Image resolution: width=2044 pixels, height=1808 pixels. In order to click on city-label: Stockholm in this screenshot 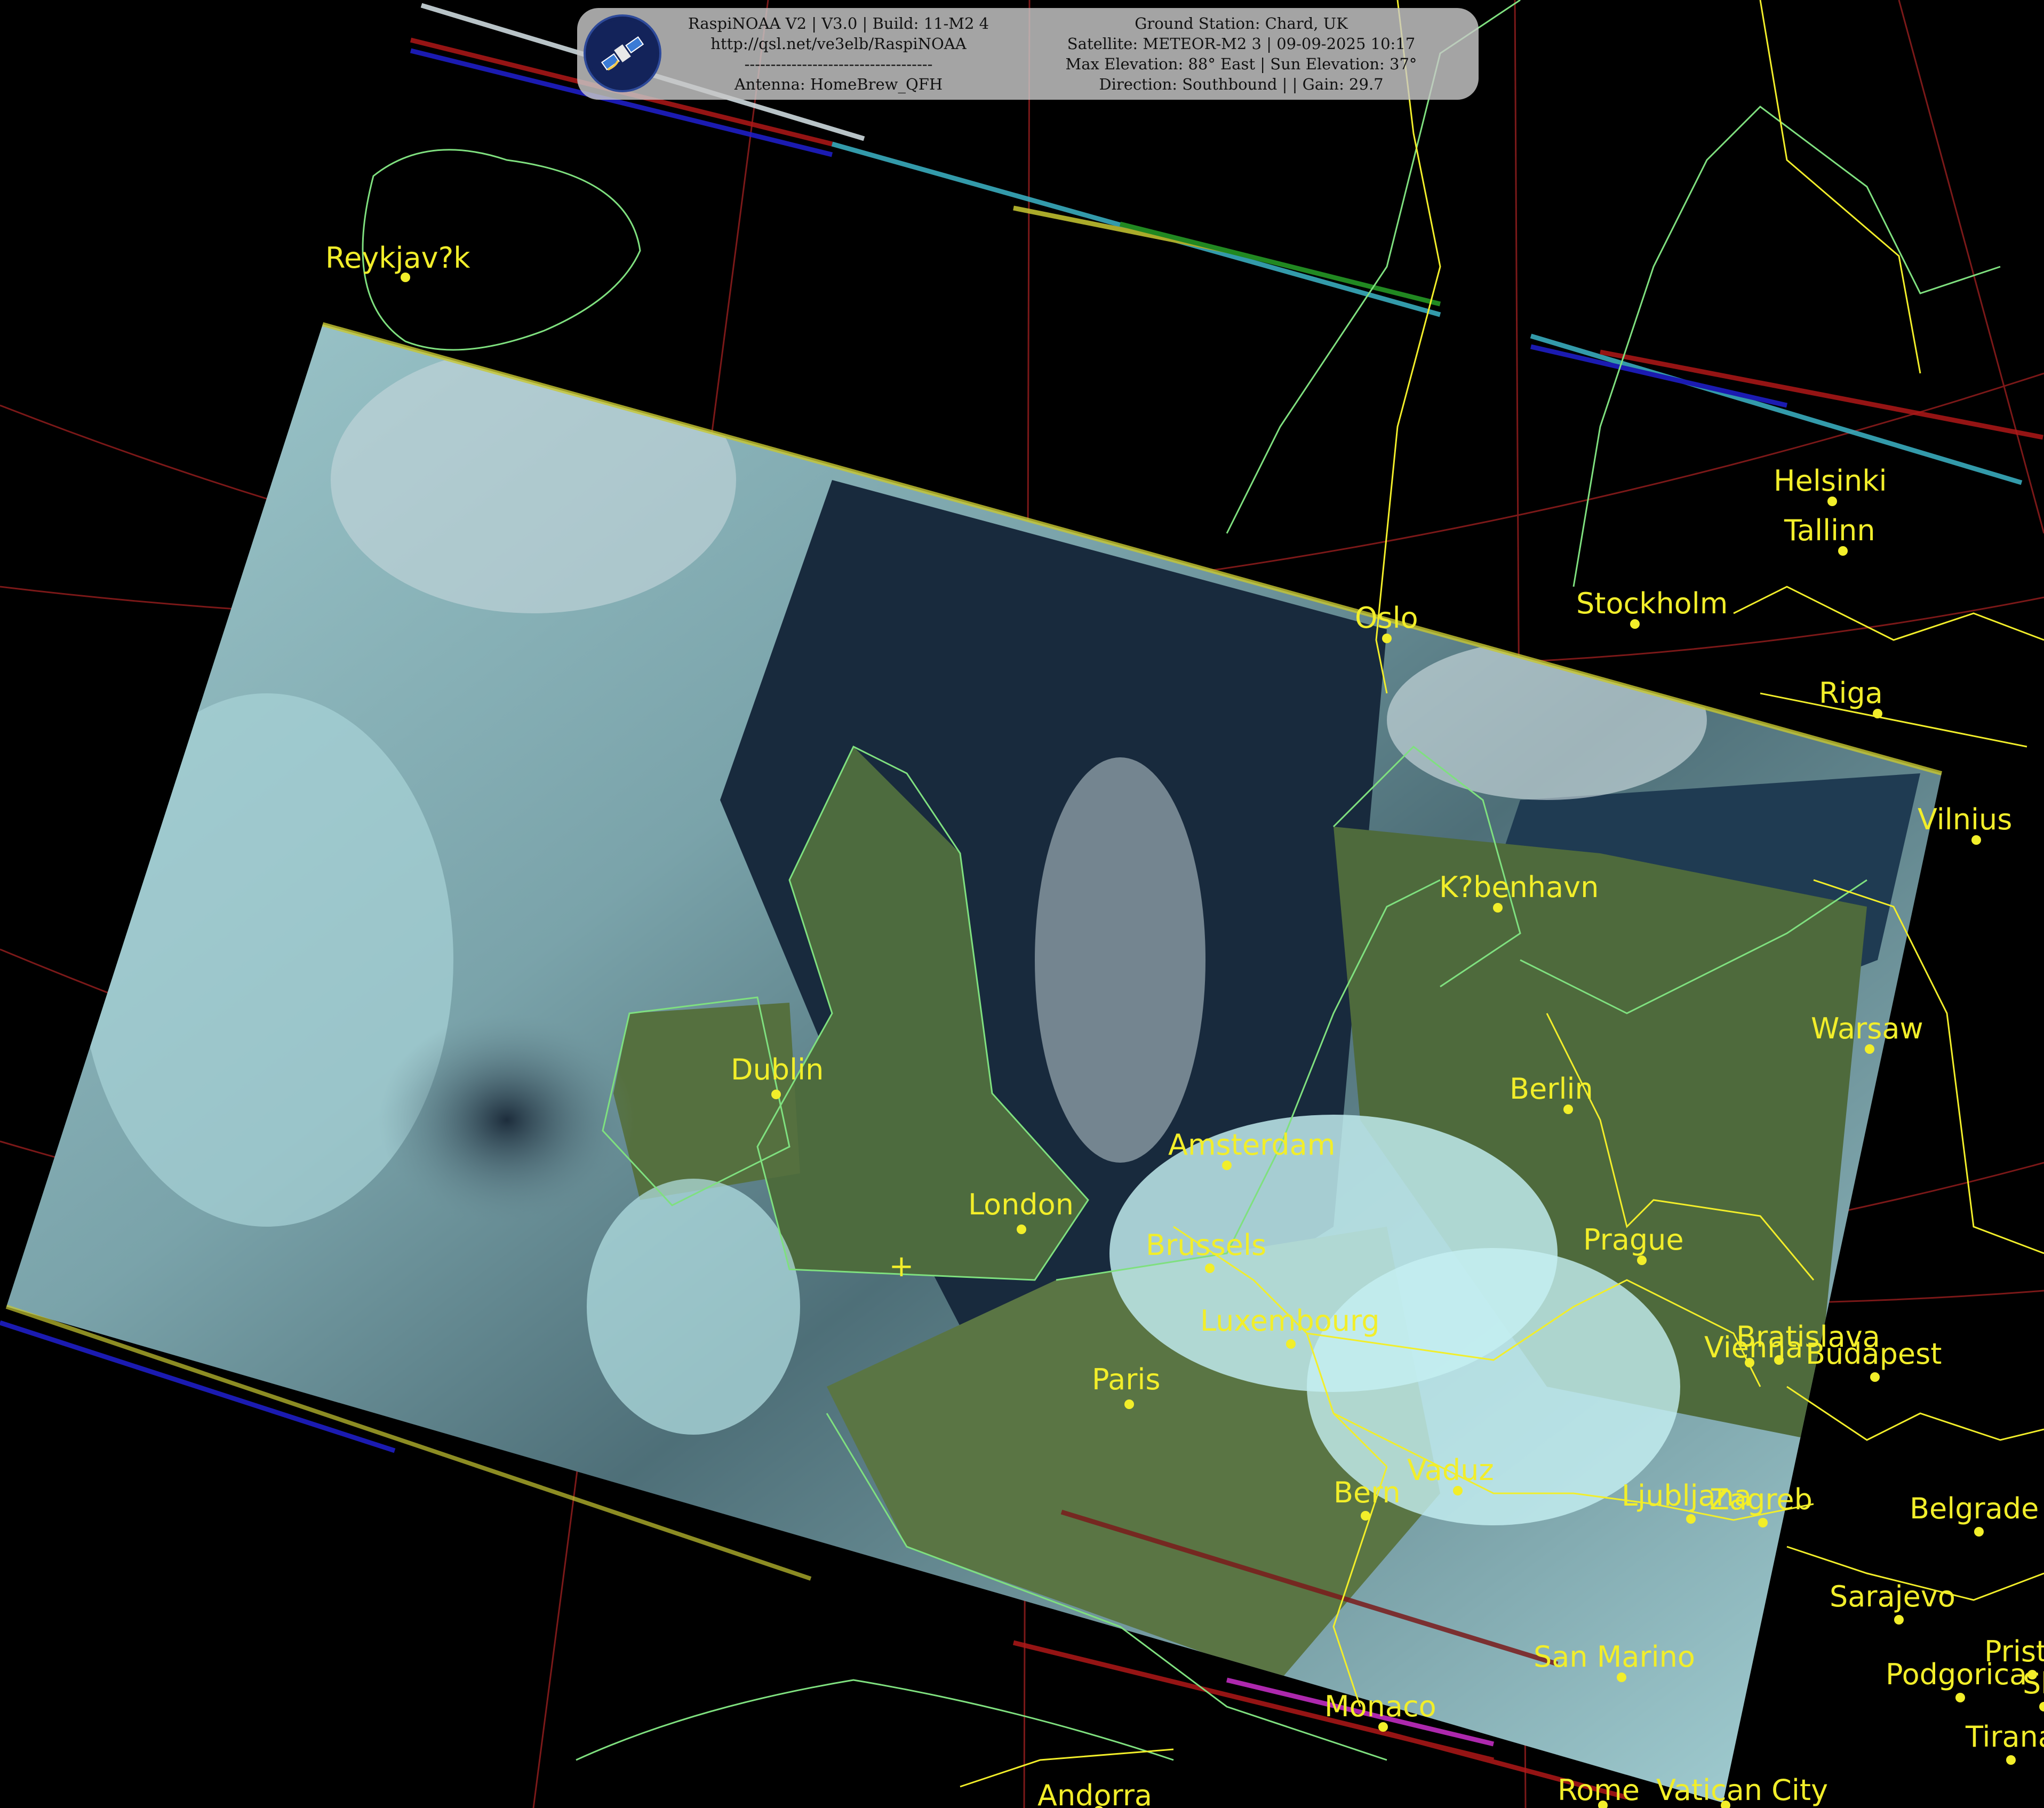, I will do `click(1652, 603)`.